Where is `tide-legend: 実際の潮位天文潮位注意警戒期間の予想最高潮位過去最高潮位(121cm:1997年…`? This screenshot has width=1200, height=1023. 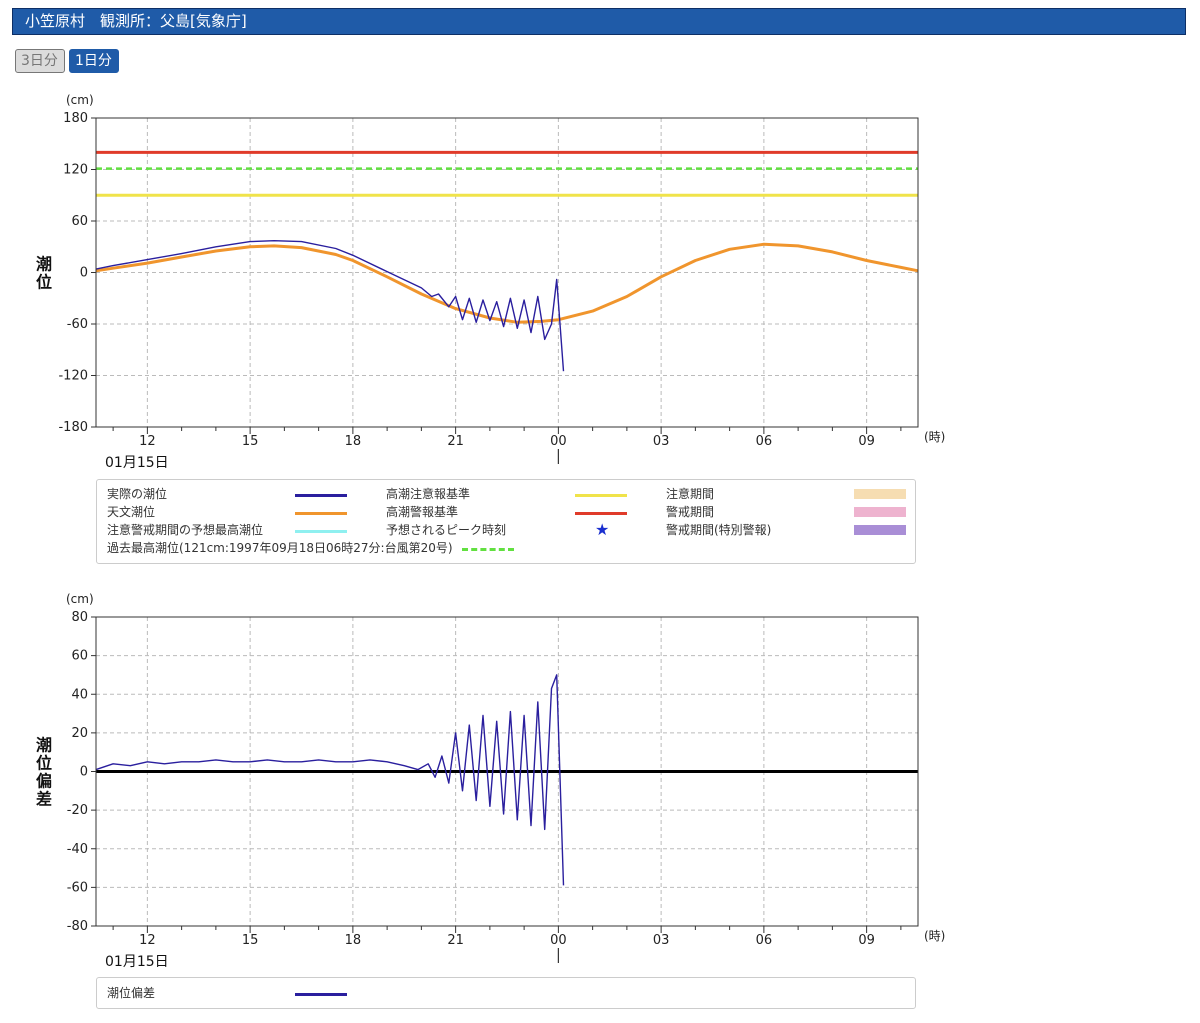 tide-legend: 実際の潮位天文潮位注意警戒期間の予想最高潮位過去最高潮位(121cm:1997年… is located at coordinates (506, 521).